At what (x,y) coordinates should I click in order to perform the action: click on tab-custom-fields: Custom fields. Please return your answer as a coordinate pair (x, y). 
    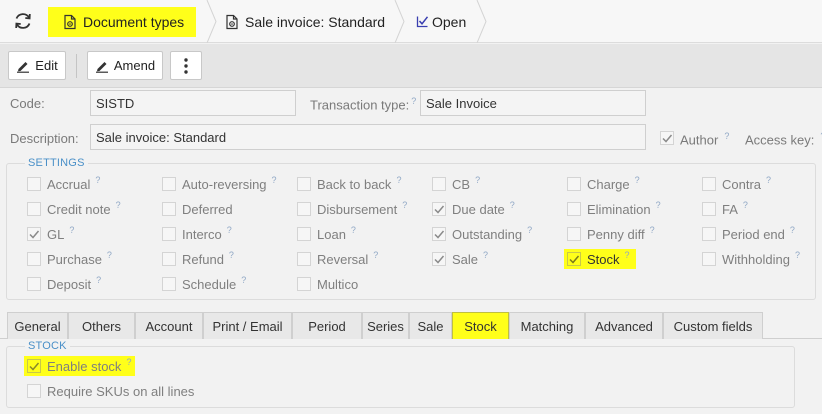
    Looking at the image, I should click on (713, 325).